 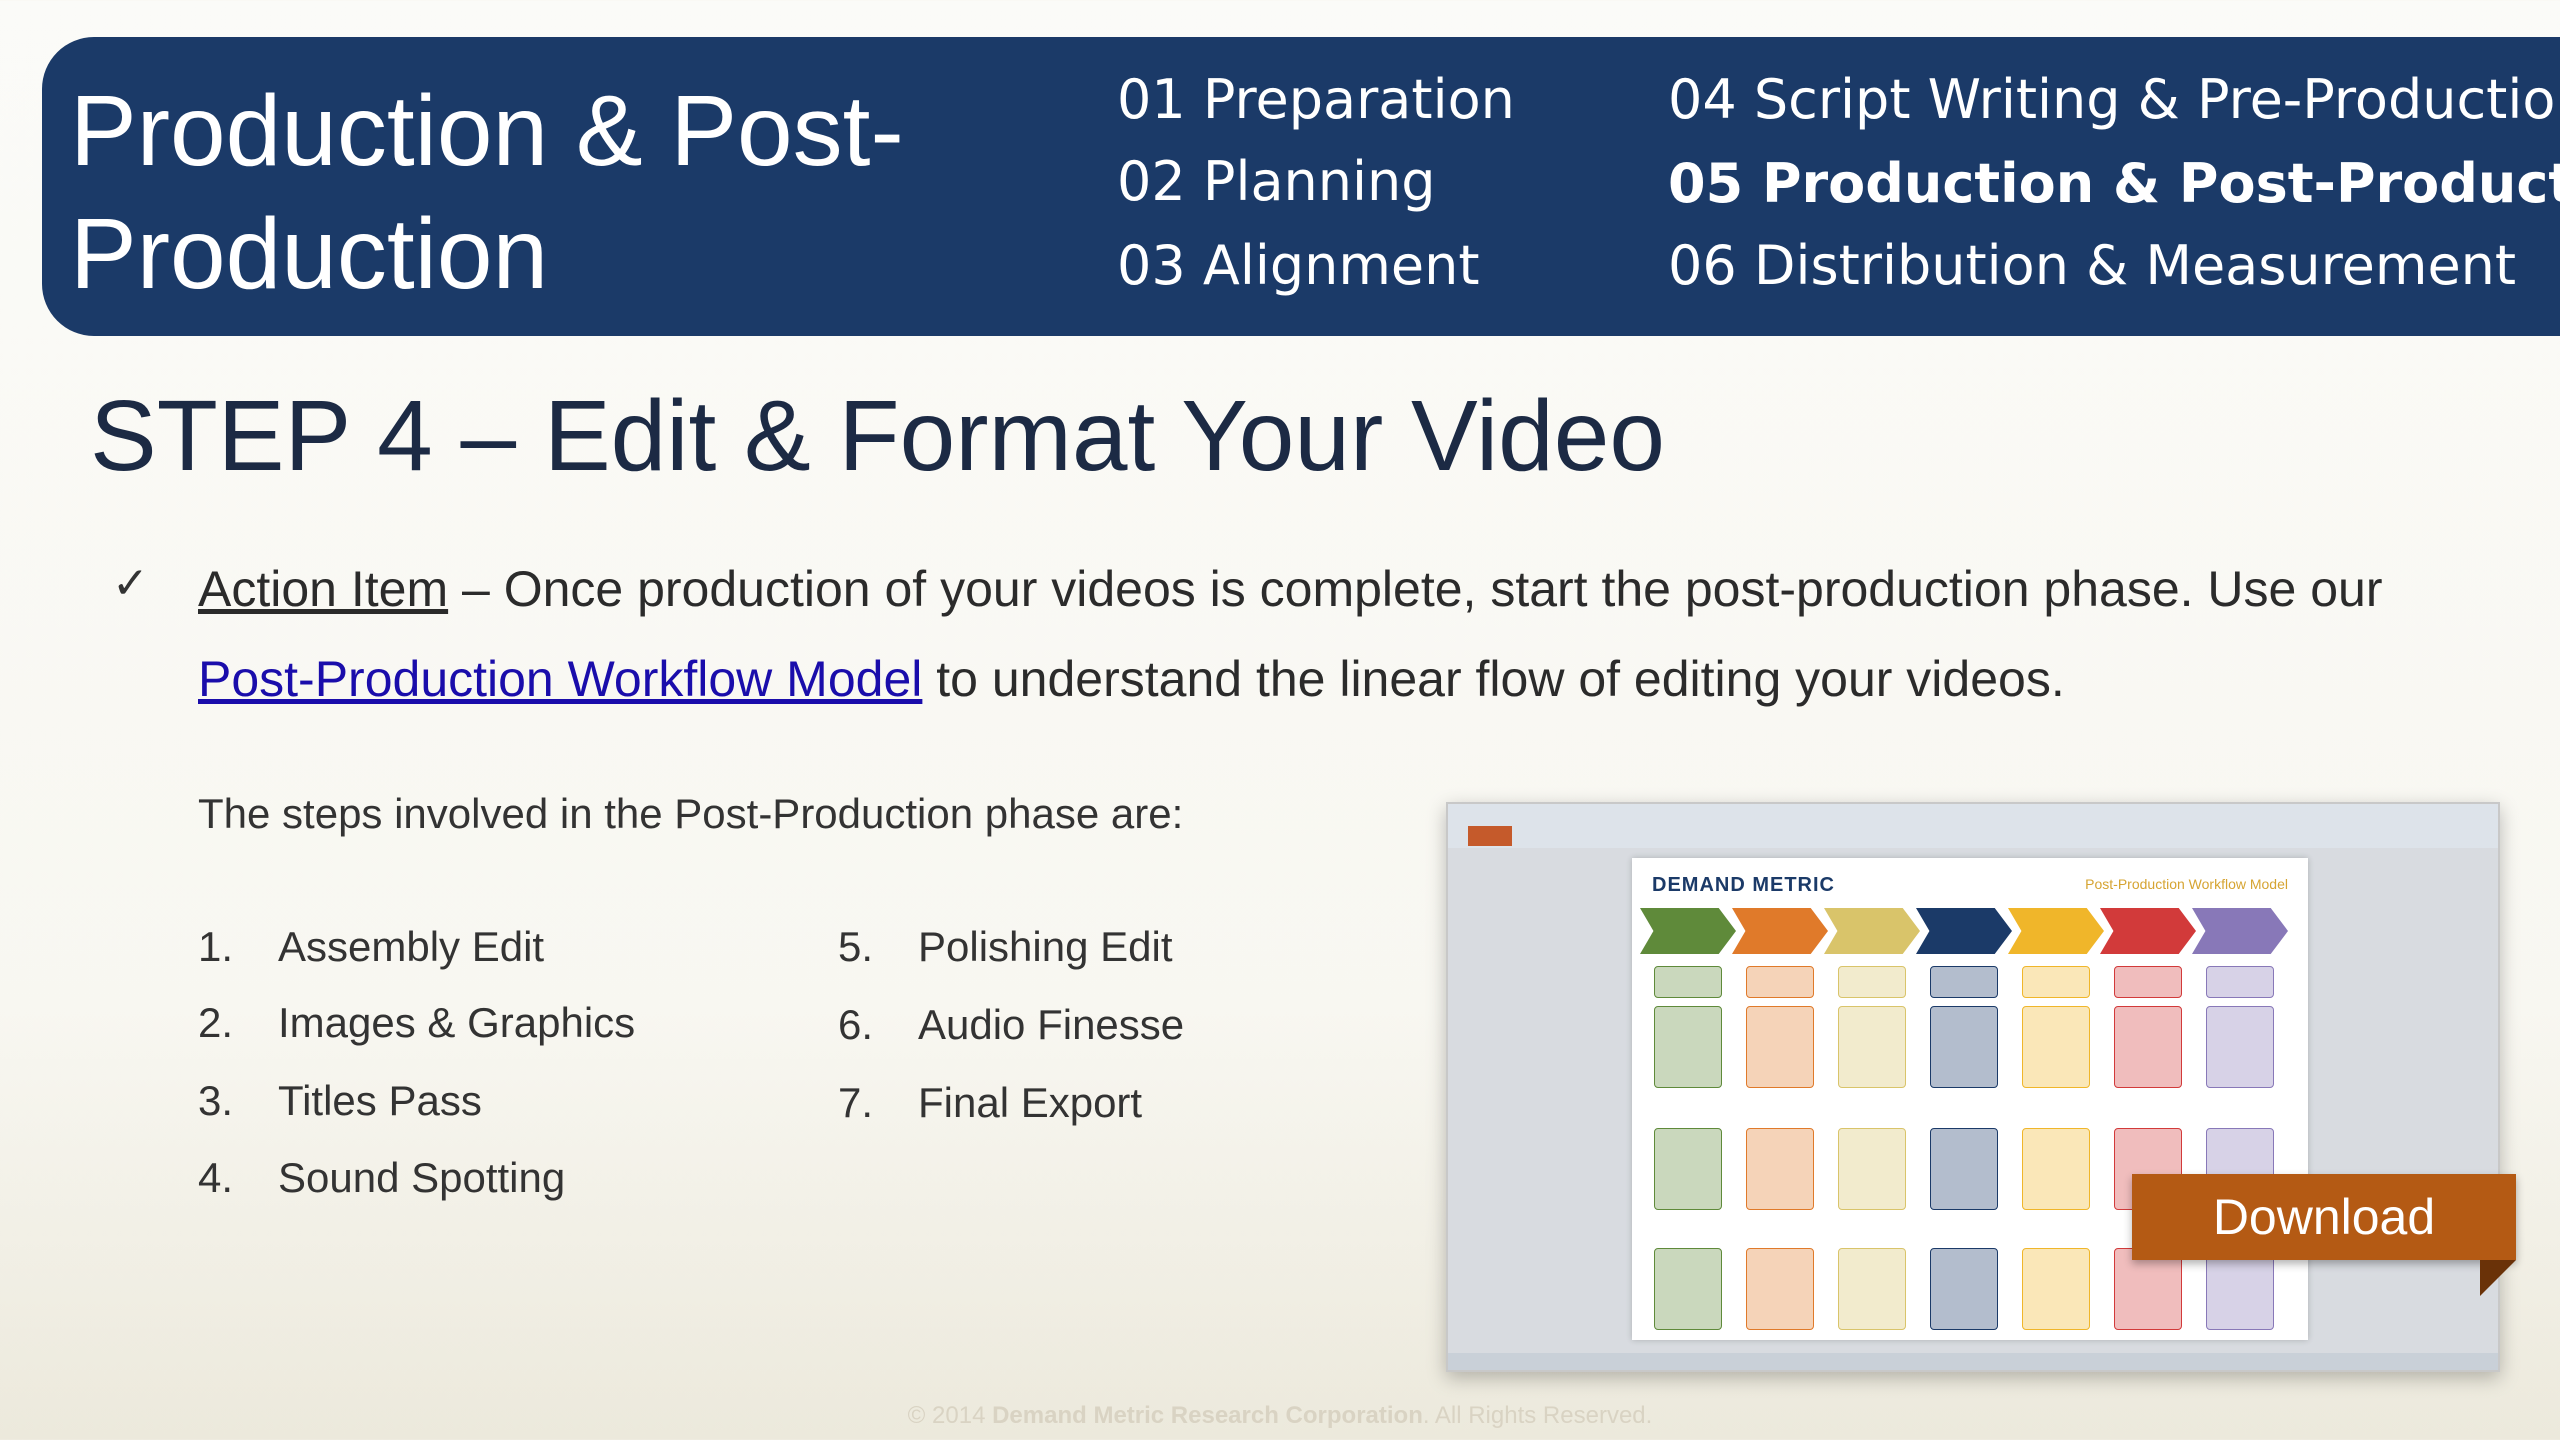 What do you see at coordinates (560, 679) in the screenshot?
I see `workflow-model-link: Post-Production Workflow Model` at bounding box center [560, 679].